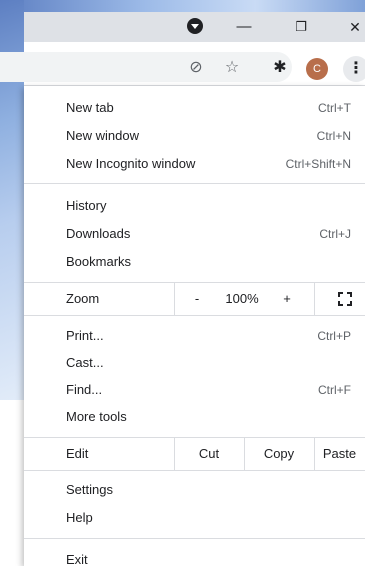 The width and height of the screenshot is (365, 566). Describe the element at coordinates (279, 454) in the screenshot. I see `copy-button: Copy` at that location.